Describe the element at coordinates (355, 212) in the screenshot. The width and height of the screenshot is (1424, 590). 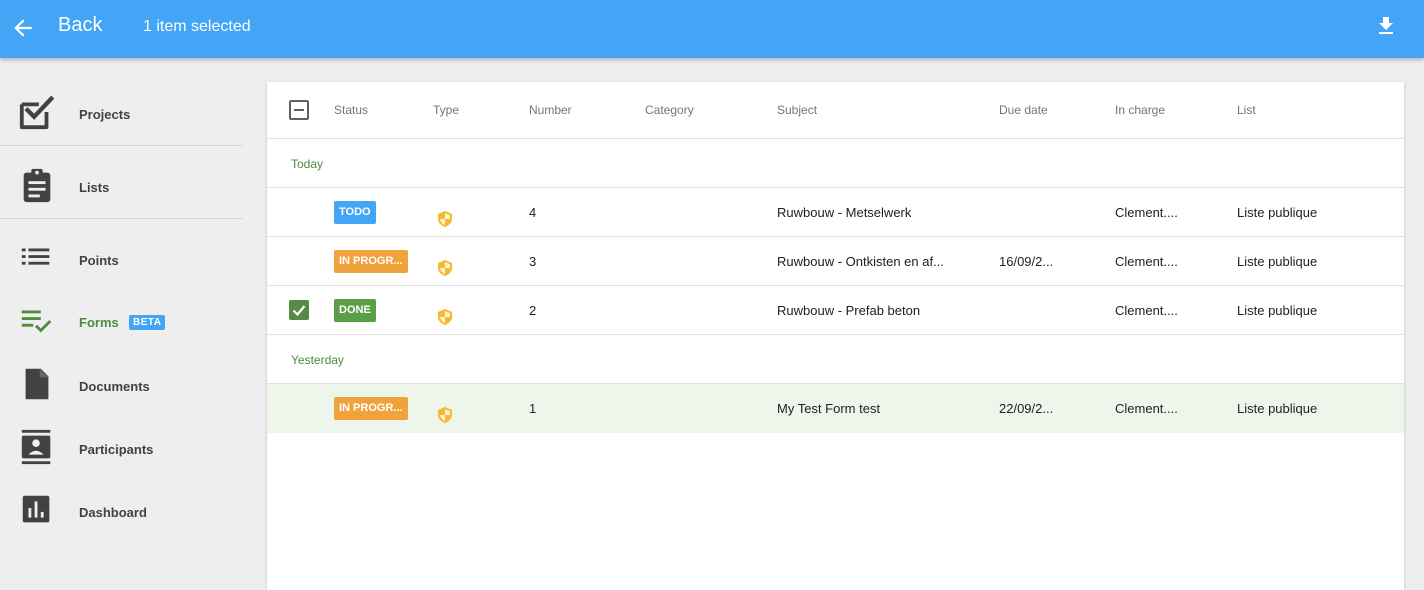
I see `status-badge: TODO` at that location.